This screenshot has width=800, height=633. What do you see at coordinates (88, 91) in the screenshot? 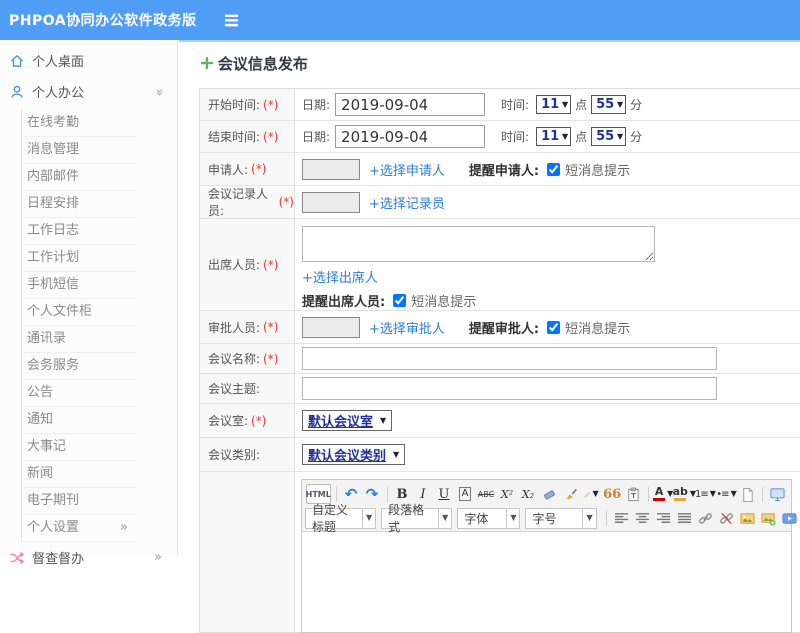
I see `sidebar-item-office: 个人办公 »` at bounding box center [88, 91].